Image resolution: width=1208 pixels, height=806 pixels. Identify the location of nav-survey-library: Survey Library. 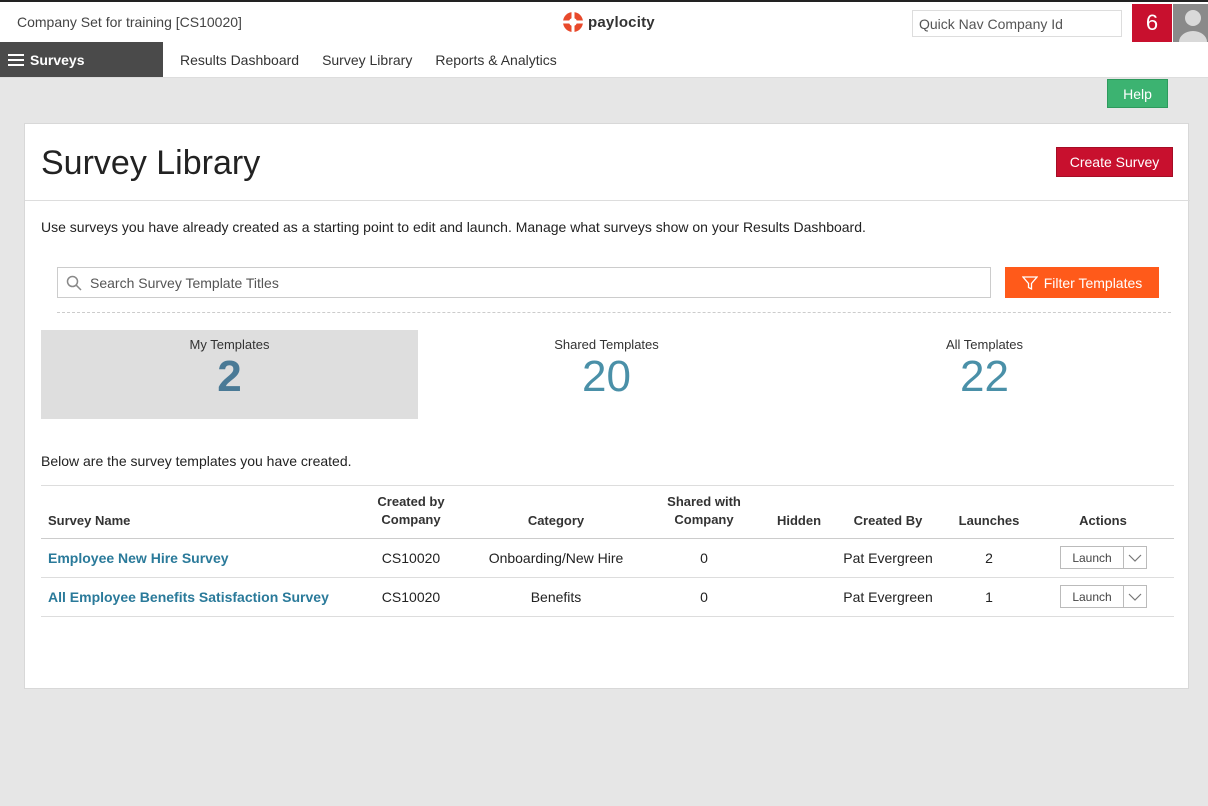
(367, 60).